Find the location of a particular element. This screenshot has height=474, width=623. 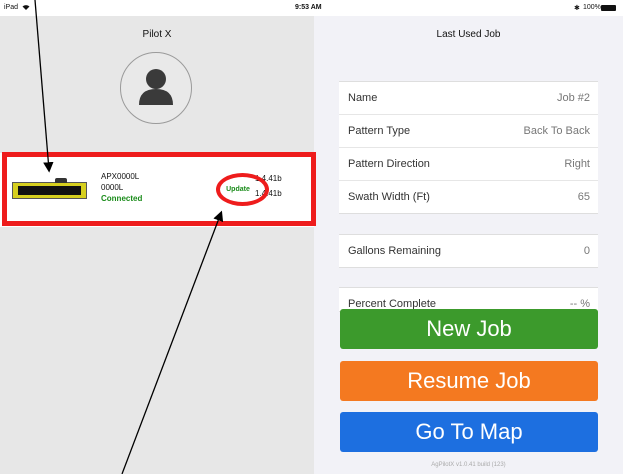

battery-percent: 100% is located at coordinates (592, 7).